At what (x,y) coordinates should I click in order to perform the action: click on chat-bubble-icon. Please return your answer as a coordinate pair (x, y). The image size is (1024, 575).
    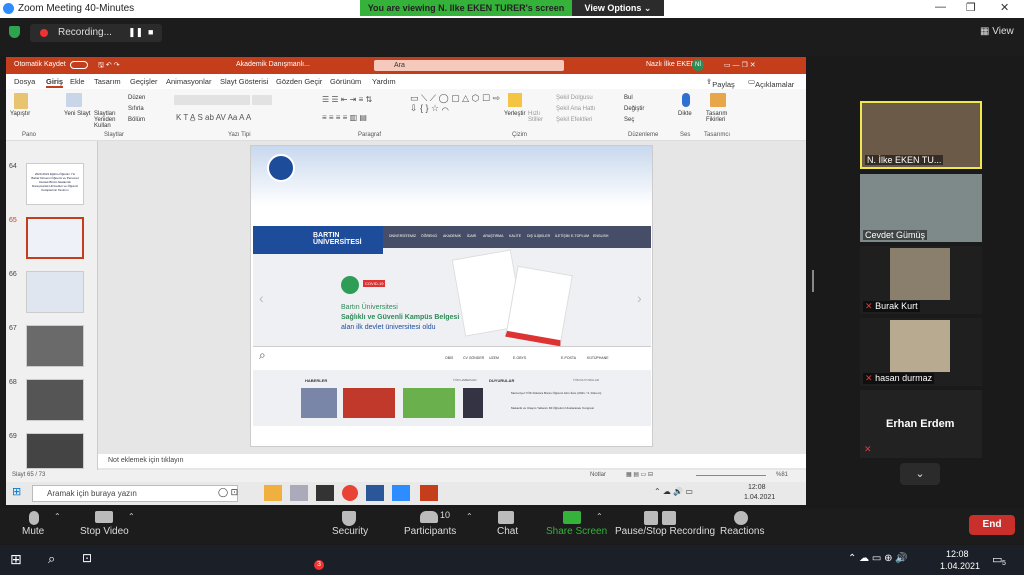
    Looking at the image, I should click on (506, 517).